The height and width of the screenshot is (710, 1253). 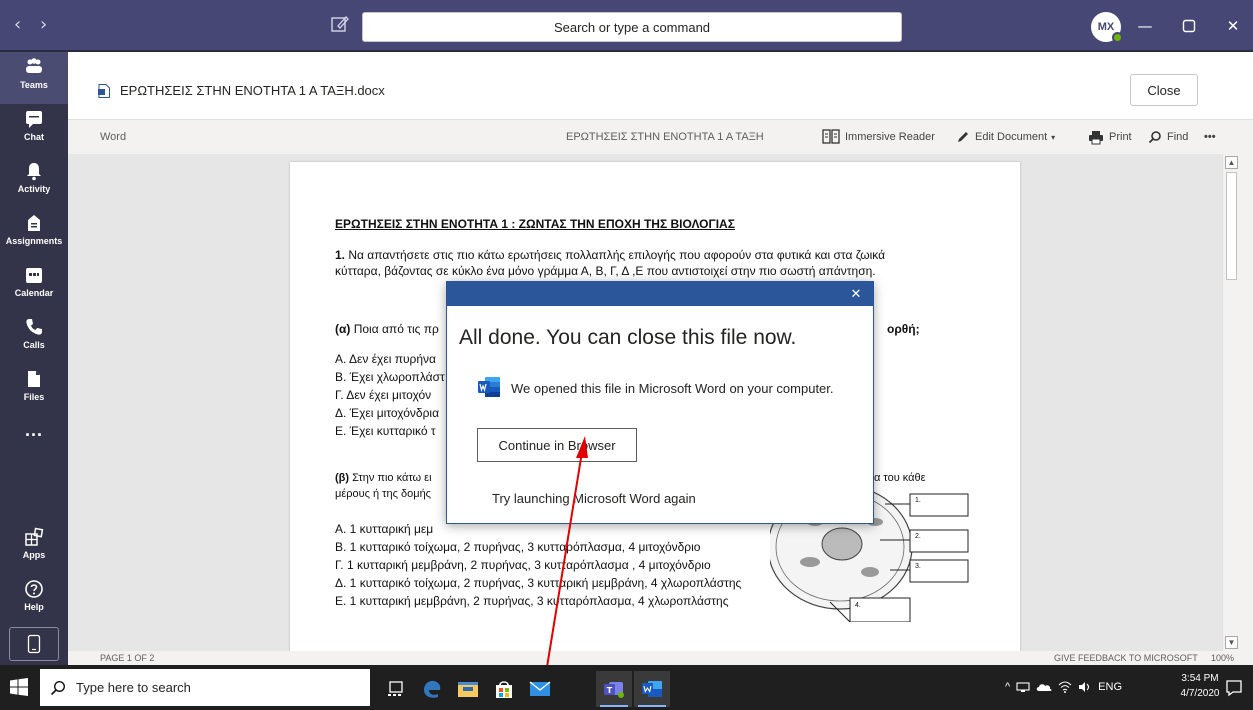 I want to click on word-app-icon, so click(x=652, y=689).